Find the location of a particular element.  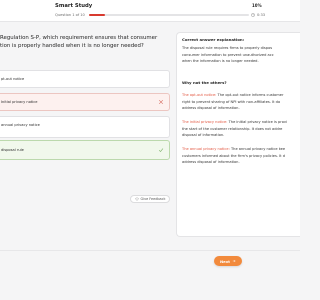

app-title: Smart Study is located at coordinates (74, 6).